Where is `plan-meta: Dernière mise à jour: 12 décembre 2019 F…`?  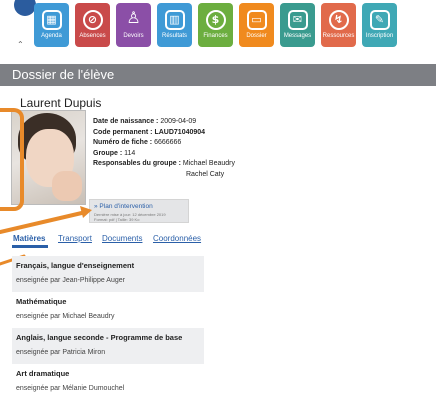
plan-meta: Dernière mise à jour: 12 décembre 2019 F… is located at coordinates (130, 217).